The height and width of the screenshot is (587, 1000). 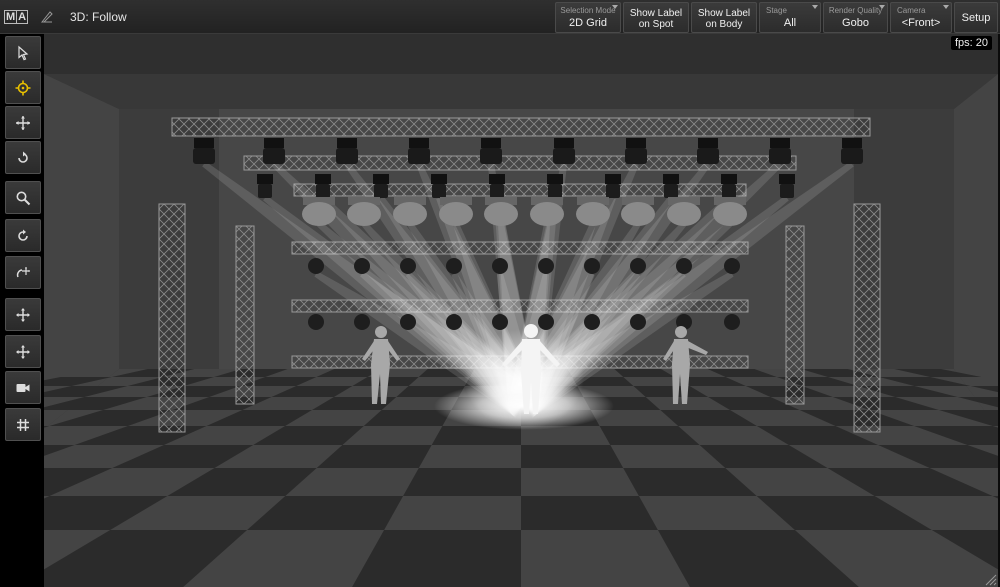 What do you see at coordinates (588, 23) in the screenshot?
I see `selection-mode-value: 2D Grid` at bounding box center [588, 23].